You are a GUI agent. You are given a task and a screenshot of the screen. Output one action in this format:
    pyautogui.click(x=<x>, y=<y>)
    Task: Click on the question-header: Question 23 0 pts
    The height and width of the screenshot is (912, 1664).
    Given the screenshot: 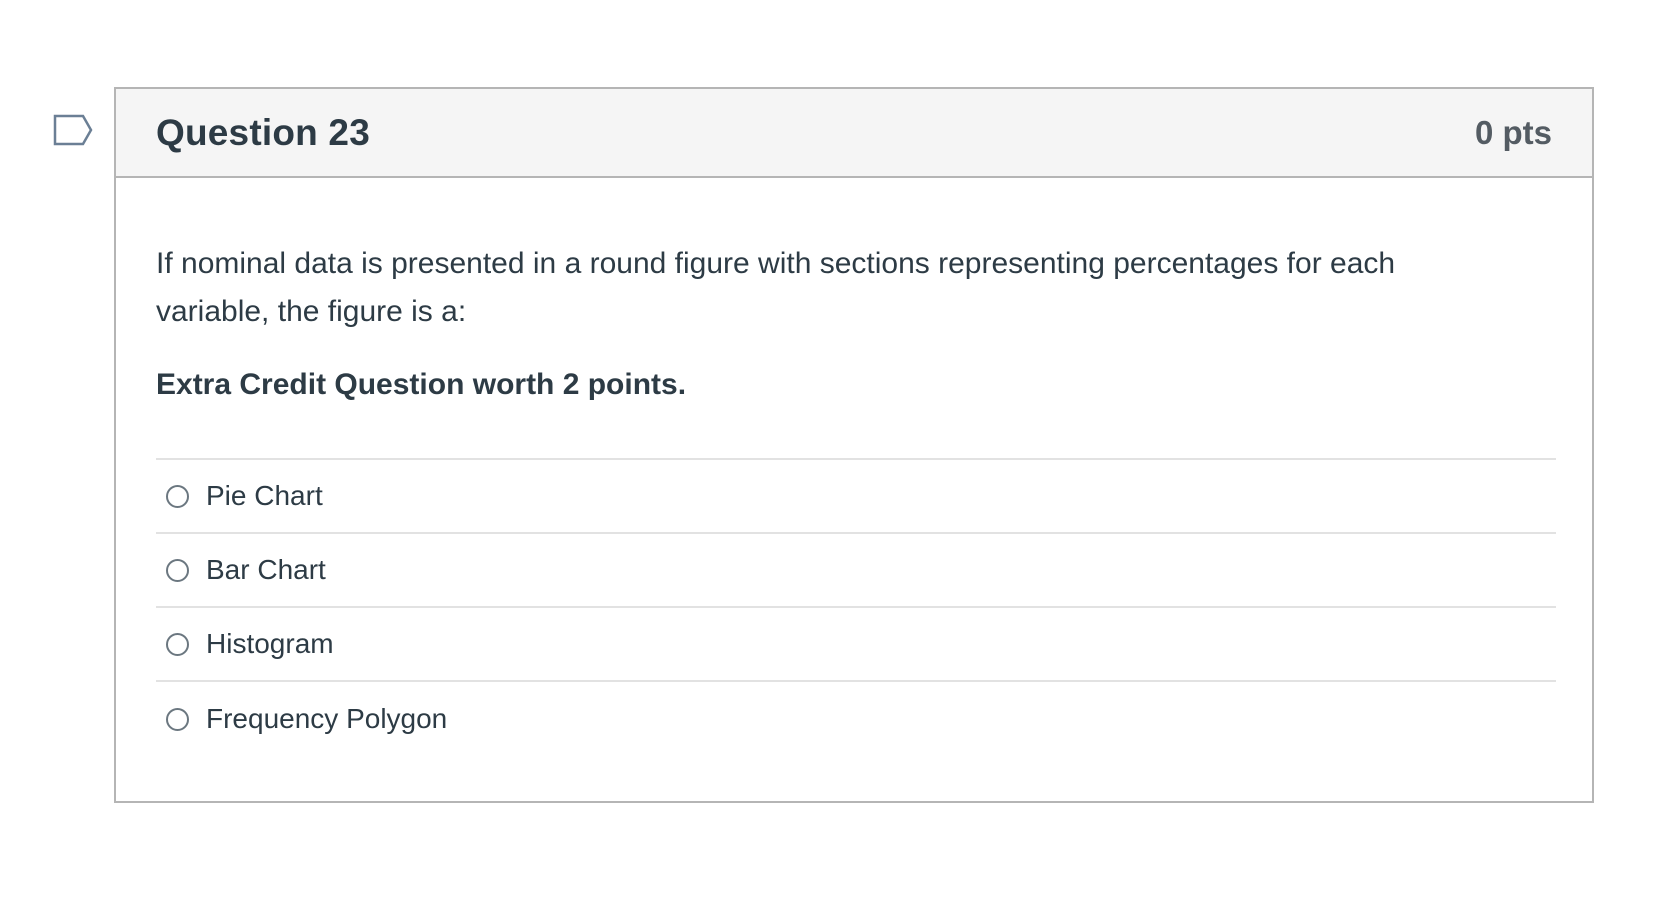 What is the action you would take?
    pyautogui.click(x=854, y=133)
    